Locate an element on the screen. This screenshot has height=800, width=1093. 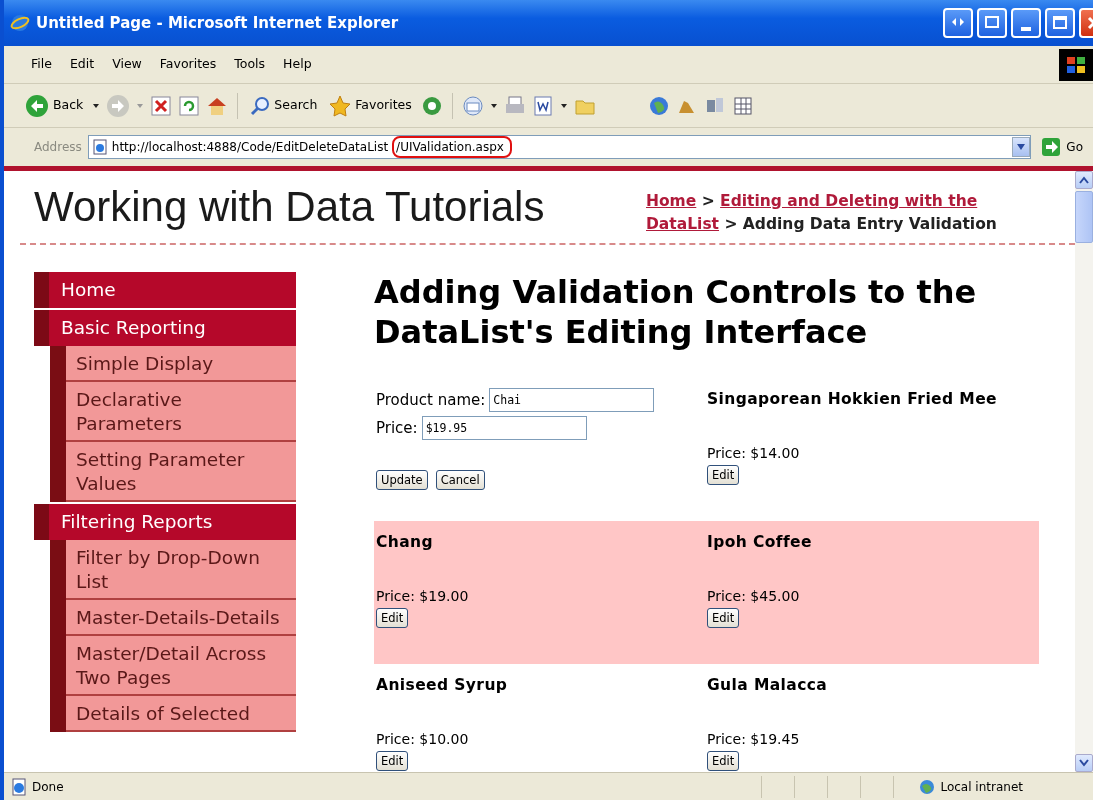
stop-icon is located at coordinates (161, 105).